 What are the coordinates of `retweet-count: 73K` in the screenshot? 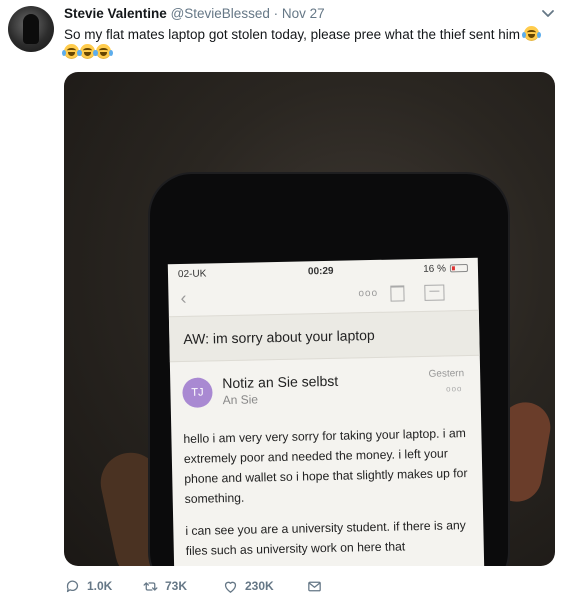 It's located at (176, 586).